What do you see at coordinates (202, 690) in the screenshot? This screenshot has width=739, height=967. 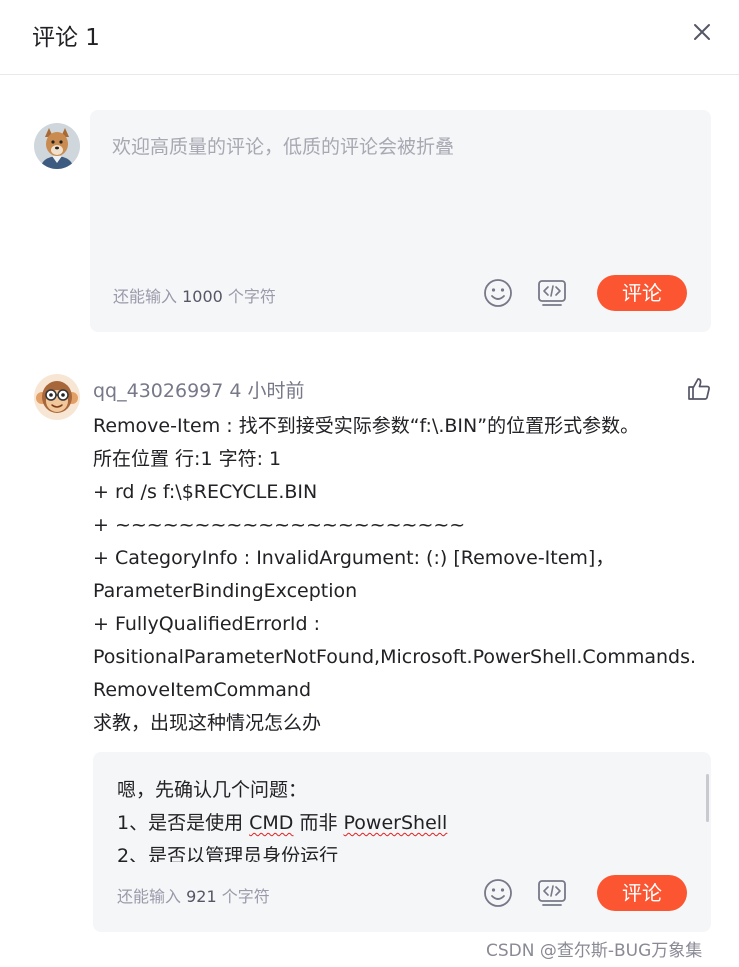 I see `comment-line: RemoveItemCommand` at bounding box center [202, 690].